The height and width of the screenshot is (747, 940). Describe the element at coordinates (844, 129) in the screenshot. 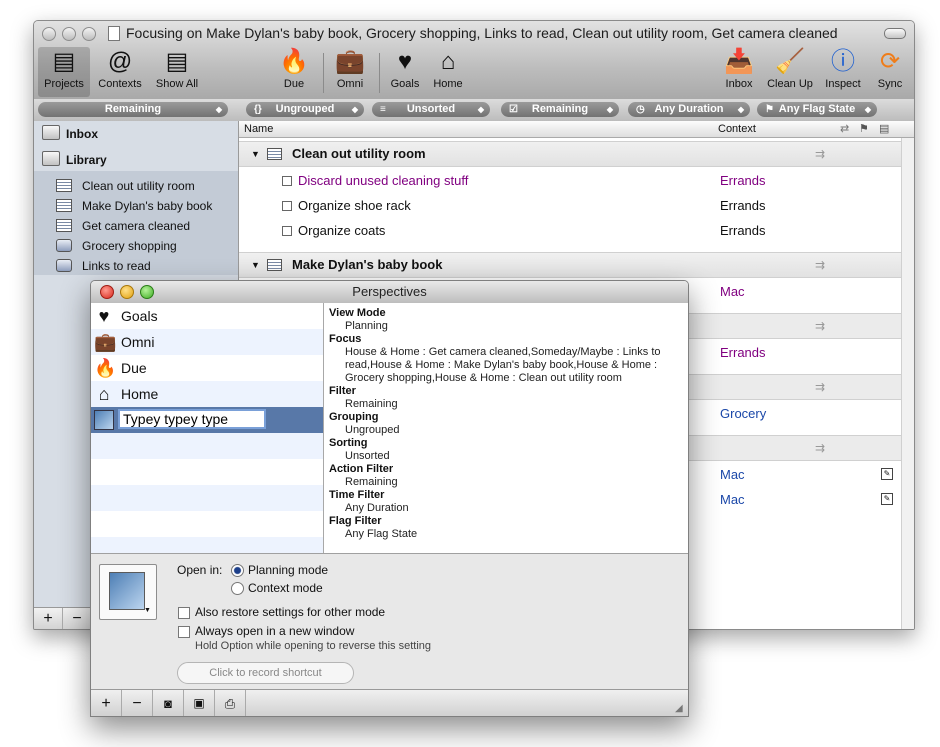

I see `column-action-type-icon: ⇄` at that location.